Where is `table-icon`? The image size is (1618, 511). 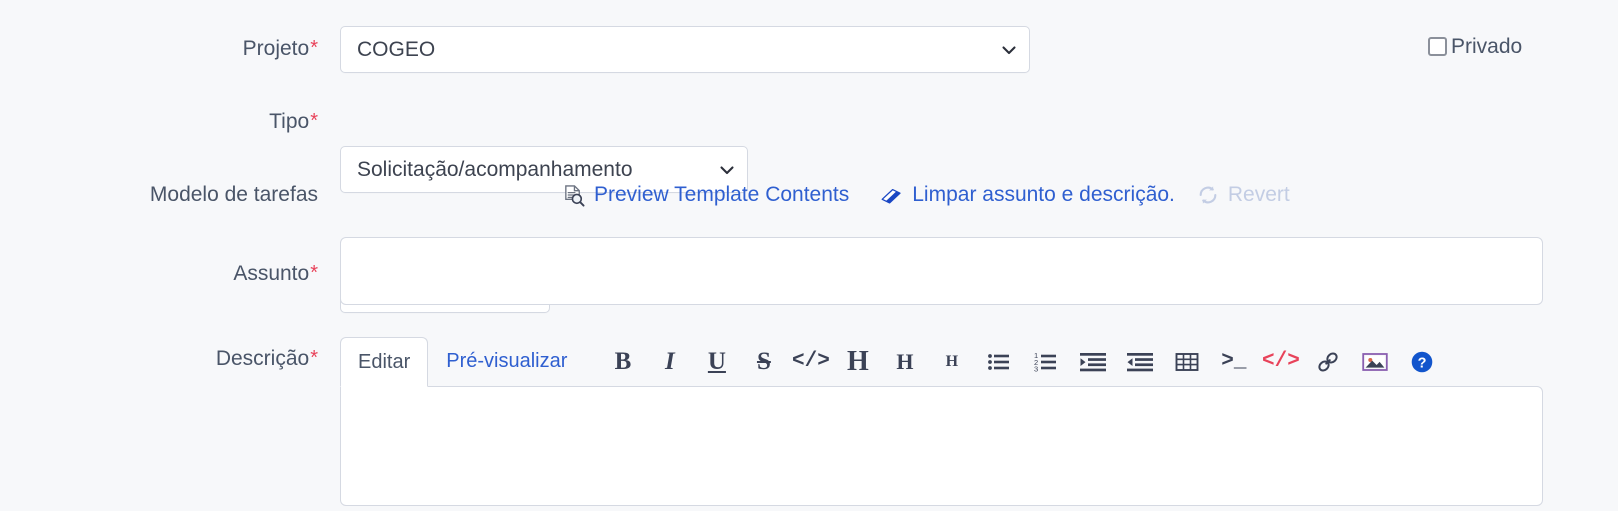
table-icon is located at coordinates (1186, 361).